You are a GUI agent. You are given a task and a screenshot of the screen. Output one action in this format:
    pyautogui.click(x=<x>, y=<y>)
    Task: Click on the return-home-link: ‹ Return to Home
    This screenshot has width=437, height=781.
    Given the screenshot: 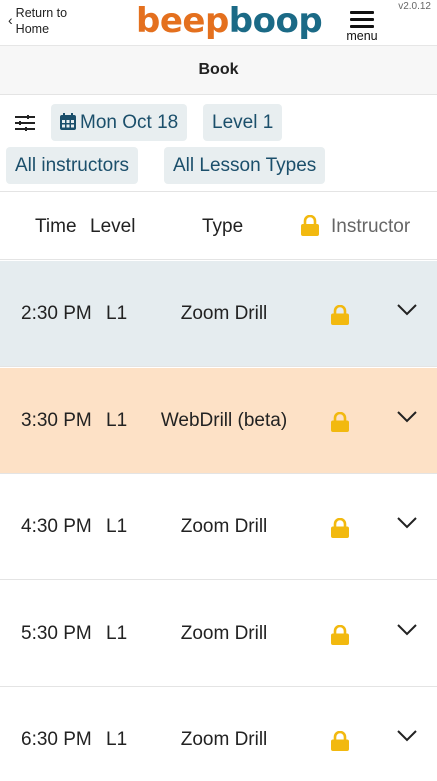 What is the action you would take?
    pyautogui.click(x=44, y=21)
    